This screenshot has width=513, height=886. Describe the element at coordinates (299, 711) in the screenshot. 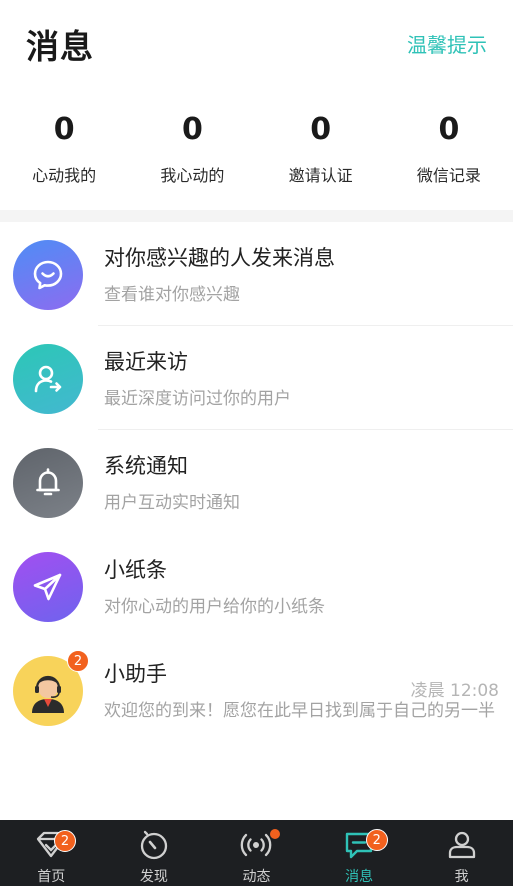

I see `list-item-subtitle: 欢迎您的到来！愿您在此早日找到属于自己的另一半` at that location.